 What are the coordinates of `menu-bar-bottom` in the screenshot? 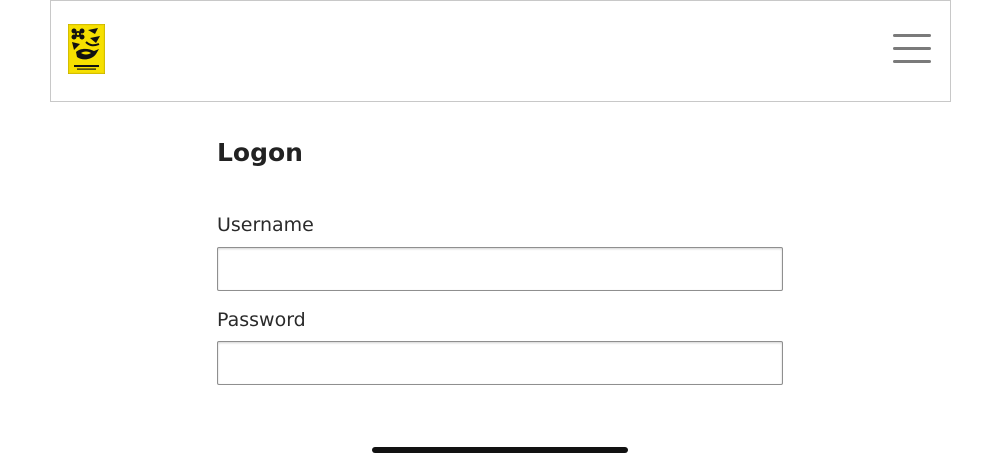 It's located at (912, 61).